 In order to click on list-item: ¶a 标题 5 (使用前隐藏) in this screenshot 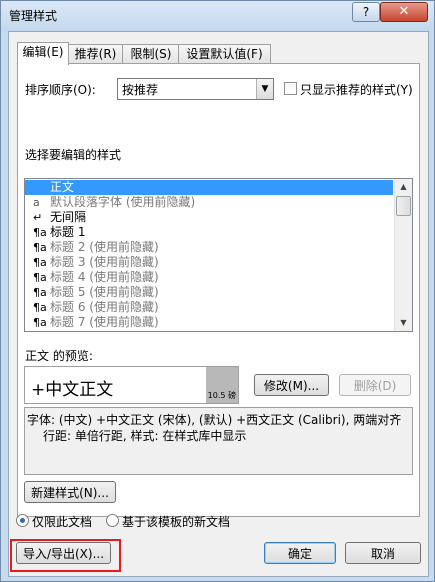, I will do `click(209, 292)`.